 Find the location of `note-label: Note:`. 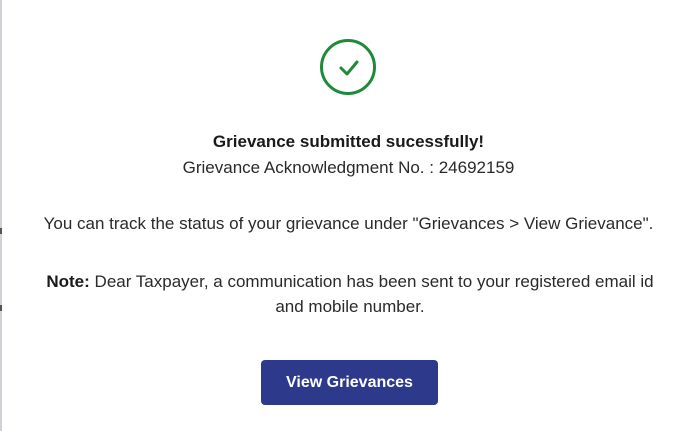

note-label: Note: is located at coordinates (68, 281).